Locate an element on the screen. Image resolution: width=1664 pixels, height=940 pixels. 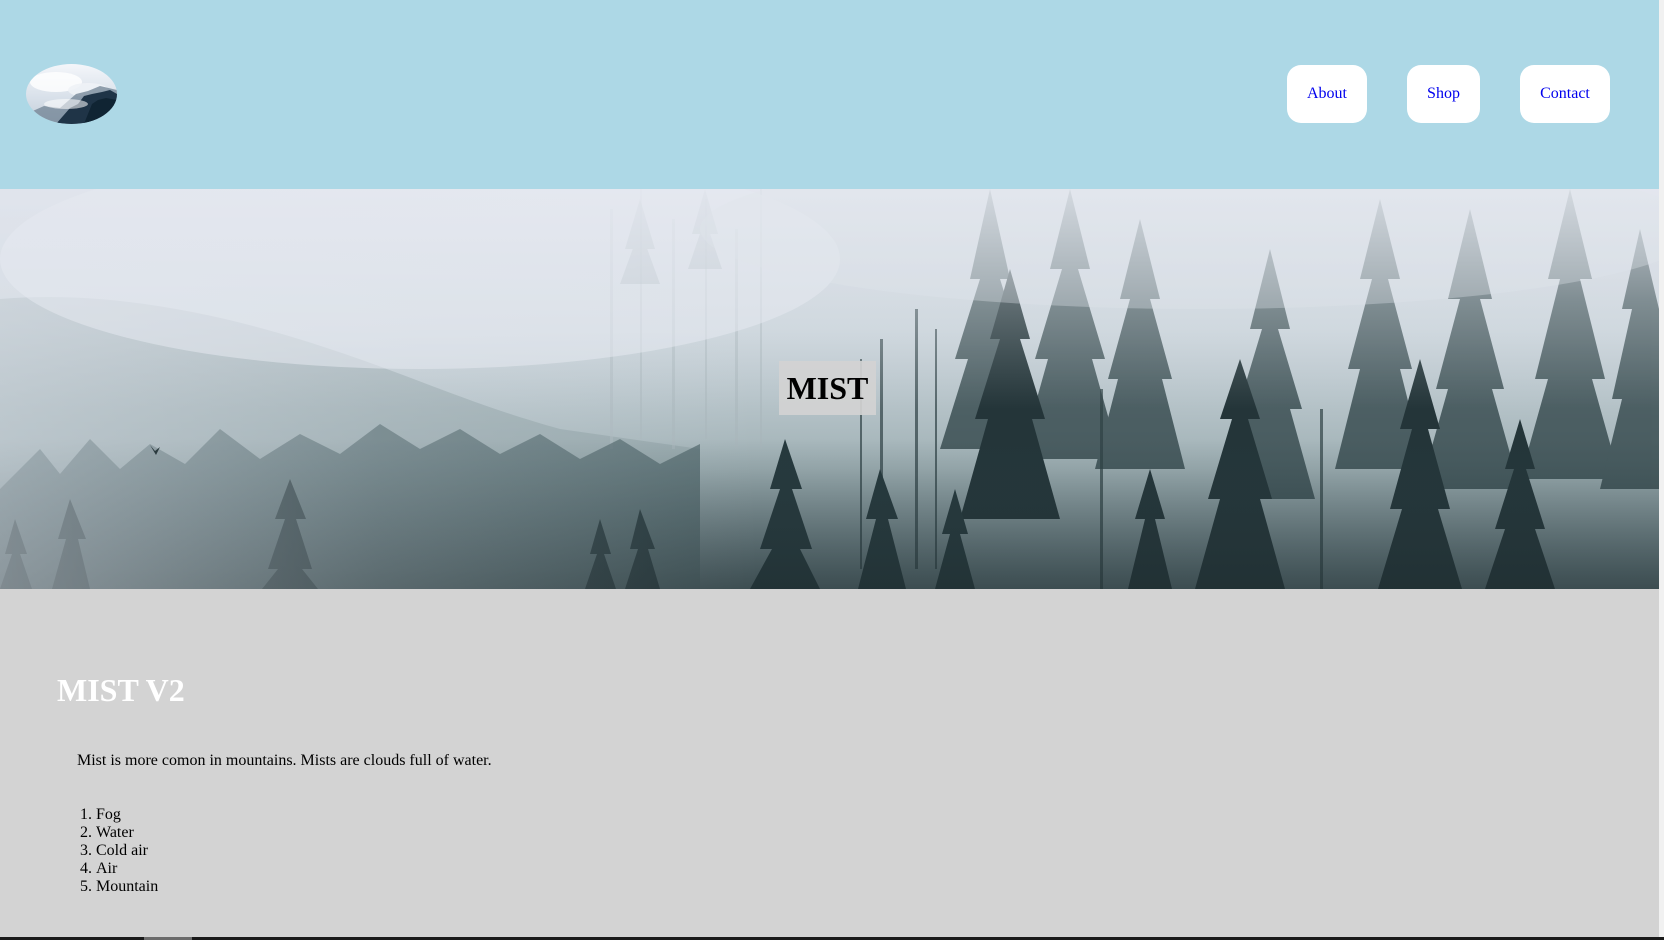
hero-title: MIST is located at coordinates (827, 388).